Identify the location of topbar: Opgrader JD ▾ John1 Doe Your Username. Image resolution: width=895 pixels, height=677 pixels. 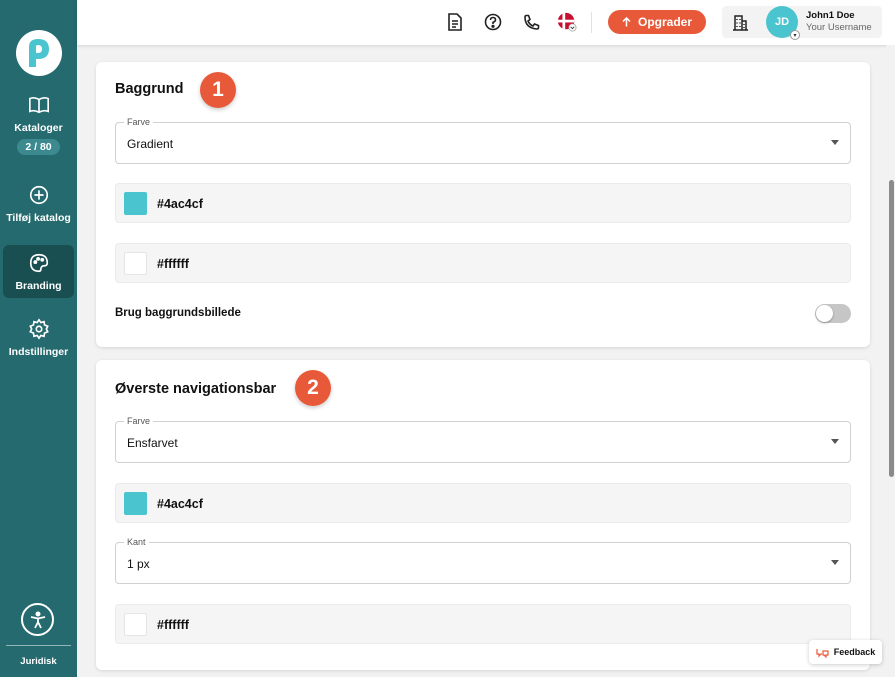
(486, 22).